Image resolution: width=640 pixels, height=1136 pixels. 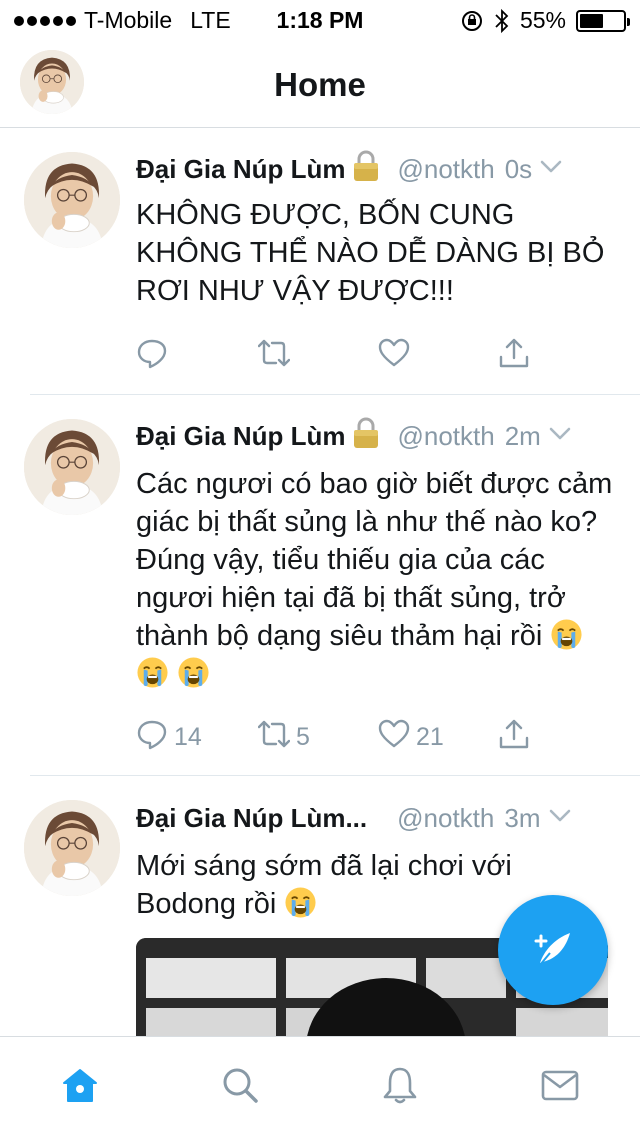 I want to click on bell-icon, so click(x=400, y=1085).